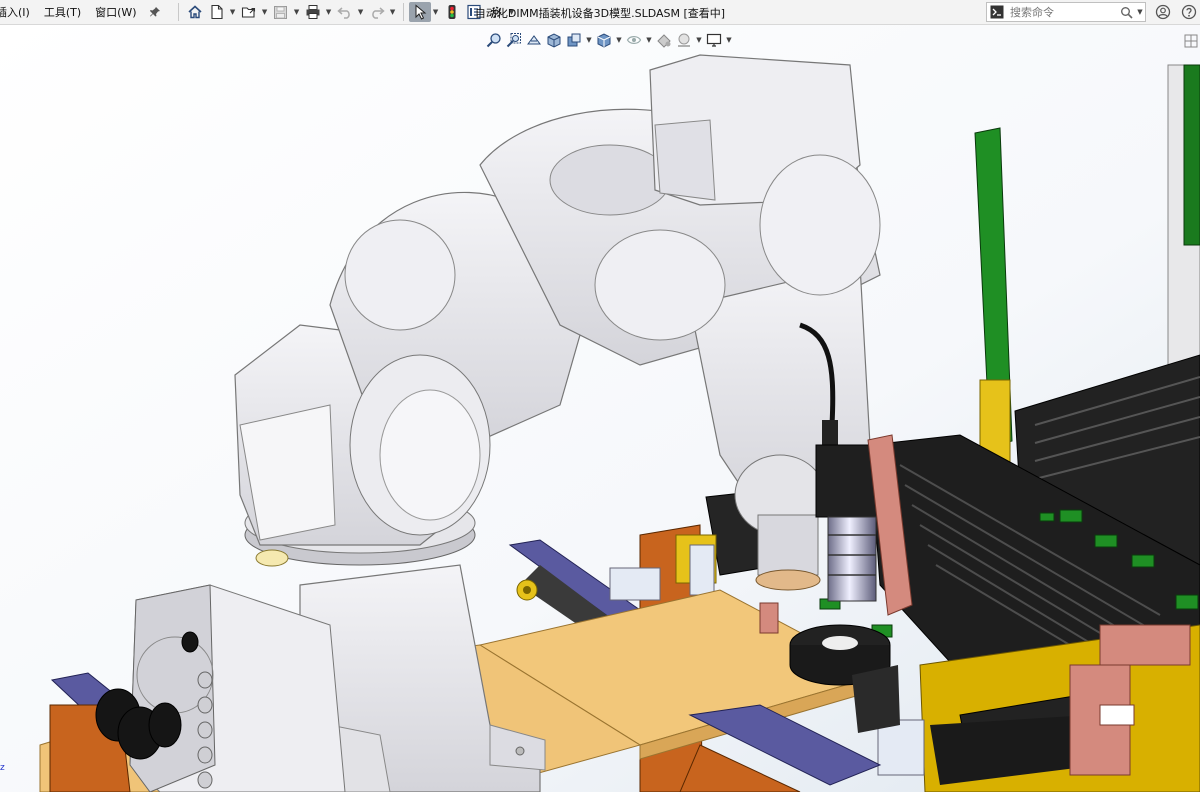  Describe the element at coordinates (18, 12) in the screenshot. I see `menu-insert: 插入(I)` at that location.